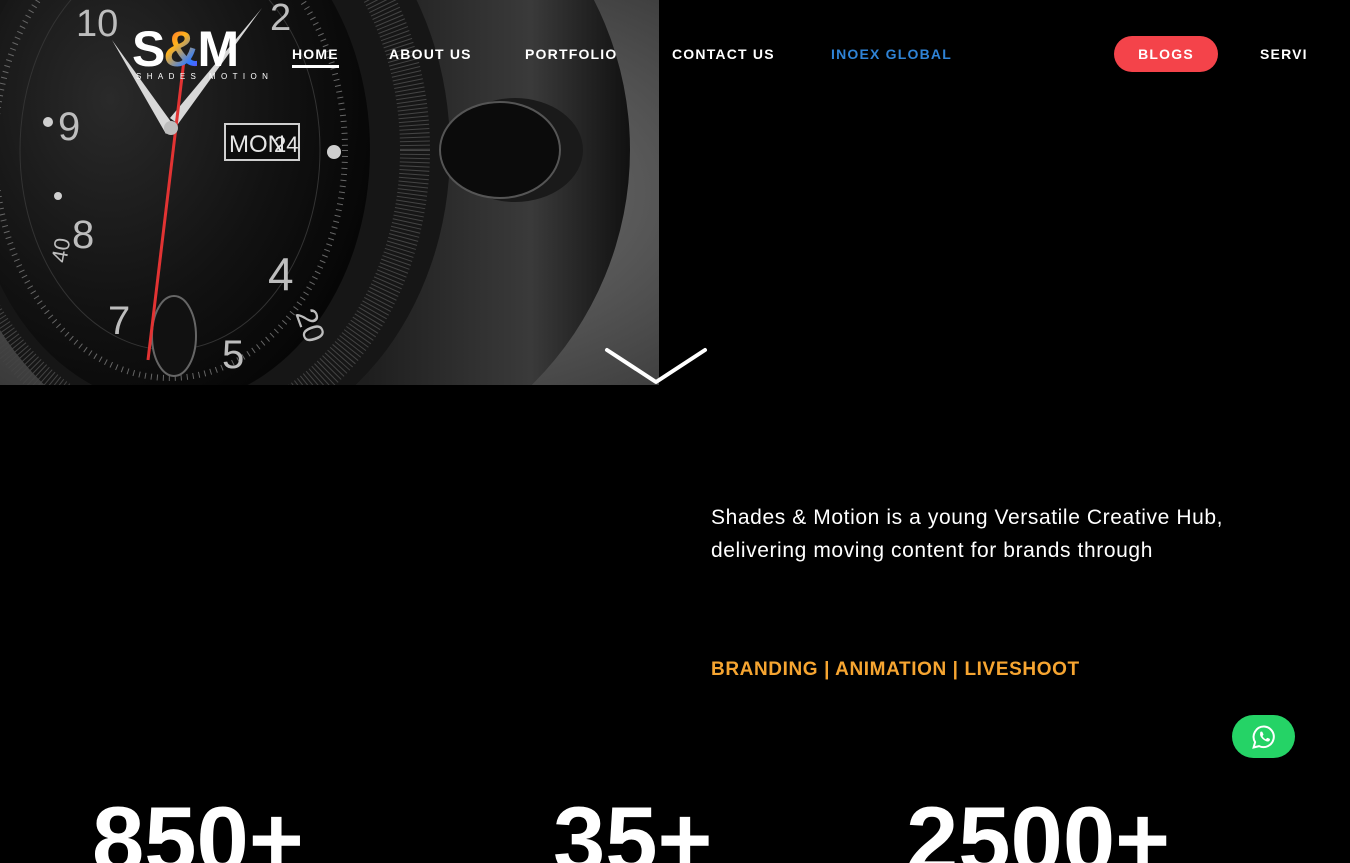  Describe the element at coordinates (60, 250) in the screenshot. I see `dial-numeral: 40` at that location.